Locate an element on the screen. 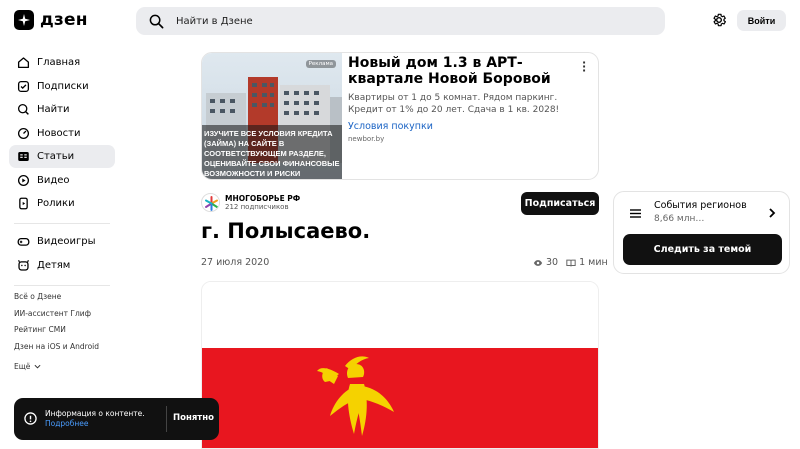 The image size is (800, 449). footer-link-about: Всё о Дзене is located at coordinates (56, 300).